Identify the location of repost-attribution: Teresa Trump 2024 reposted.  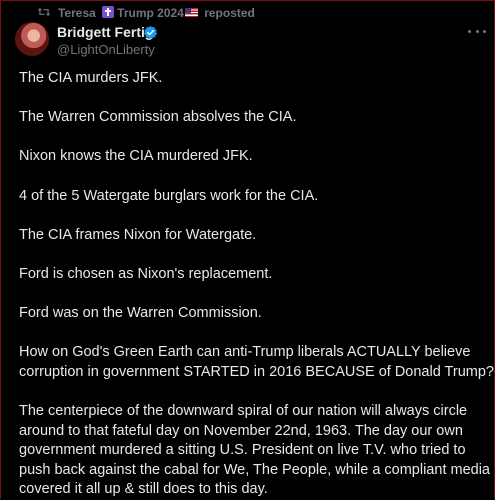
(156, 13).